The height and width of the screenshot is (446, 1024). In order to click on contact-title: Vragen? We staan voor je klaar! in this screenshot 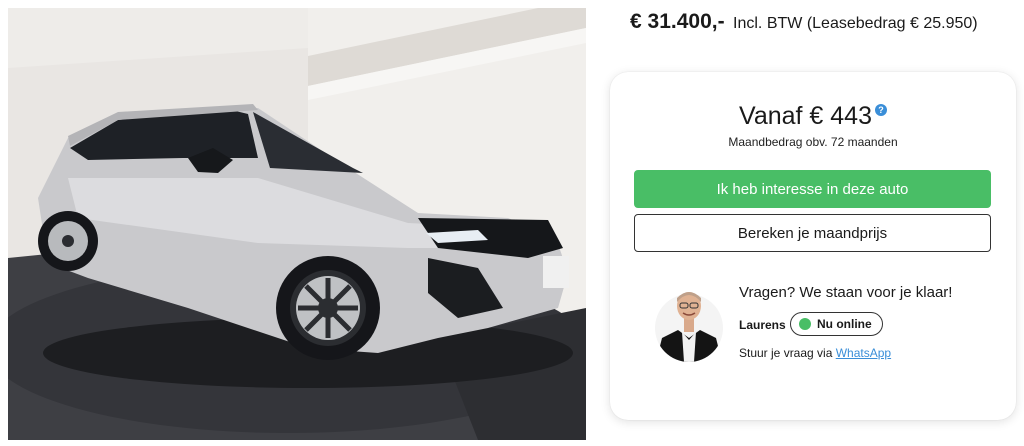, I will do `click(846, 292)`.